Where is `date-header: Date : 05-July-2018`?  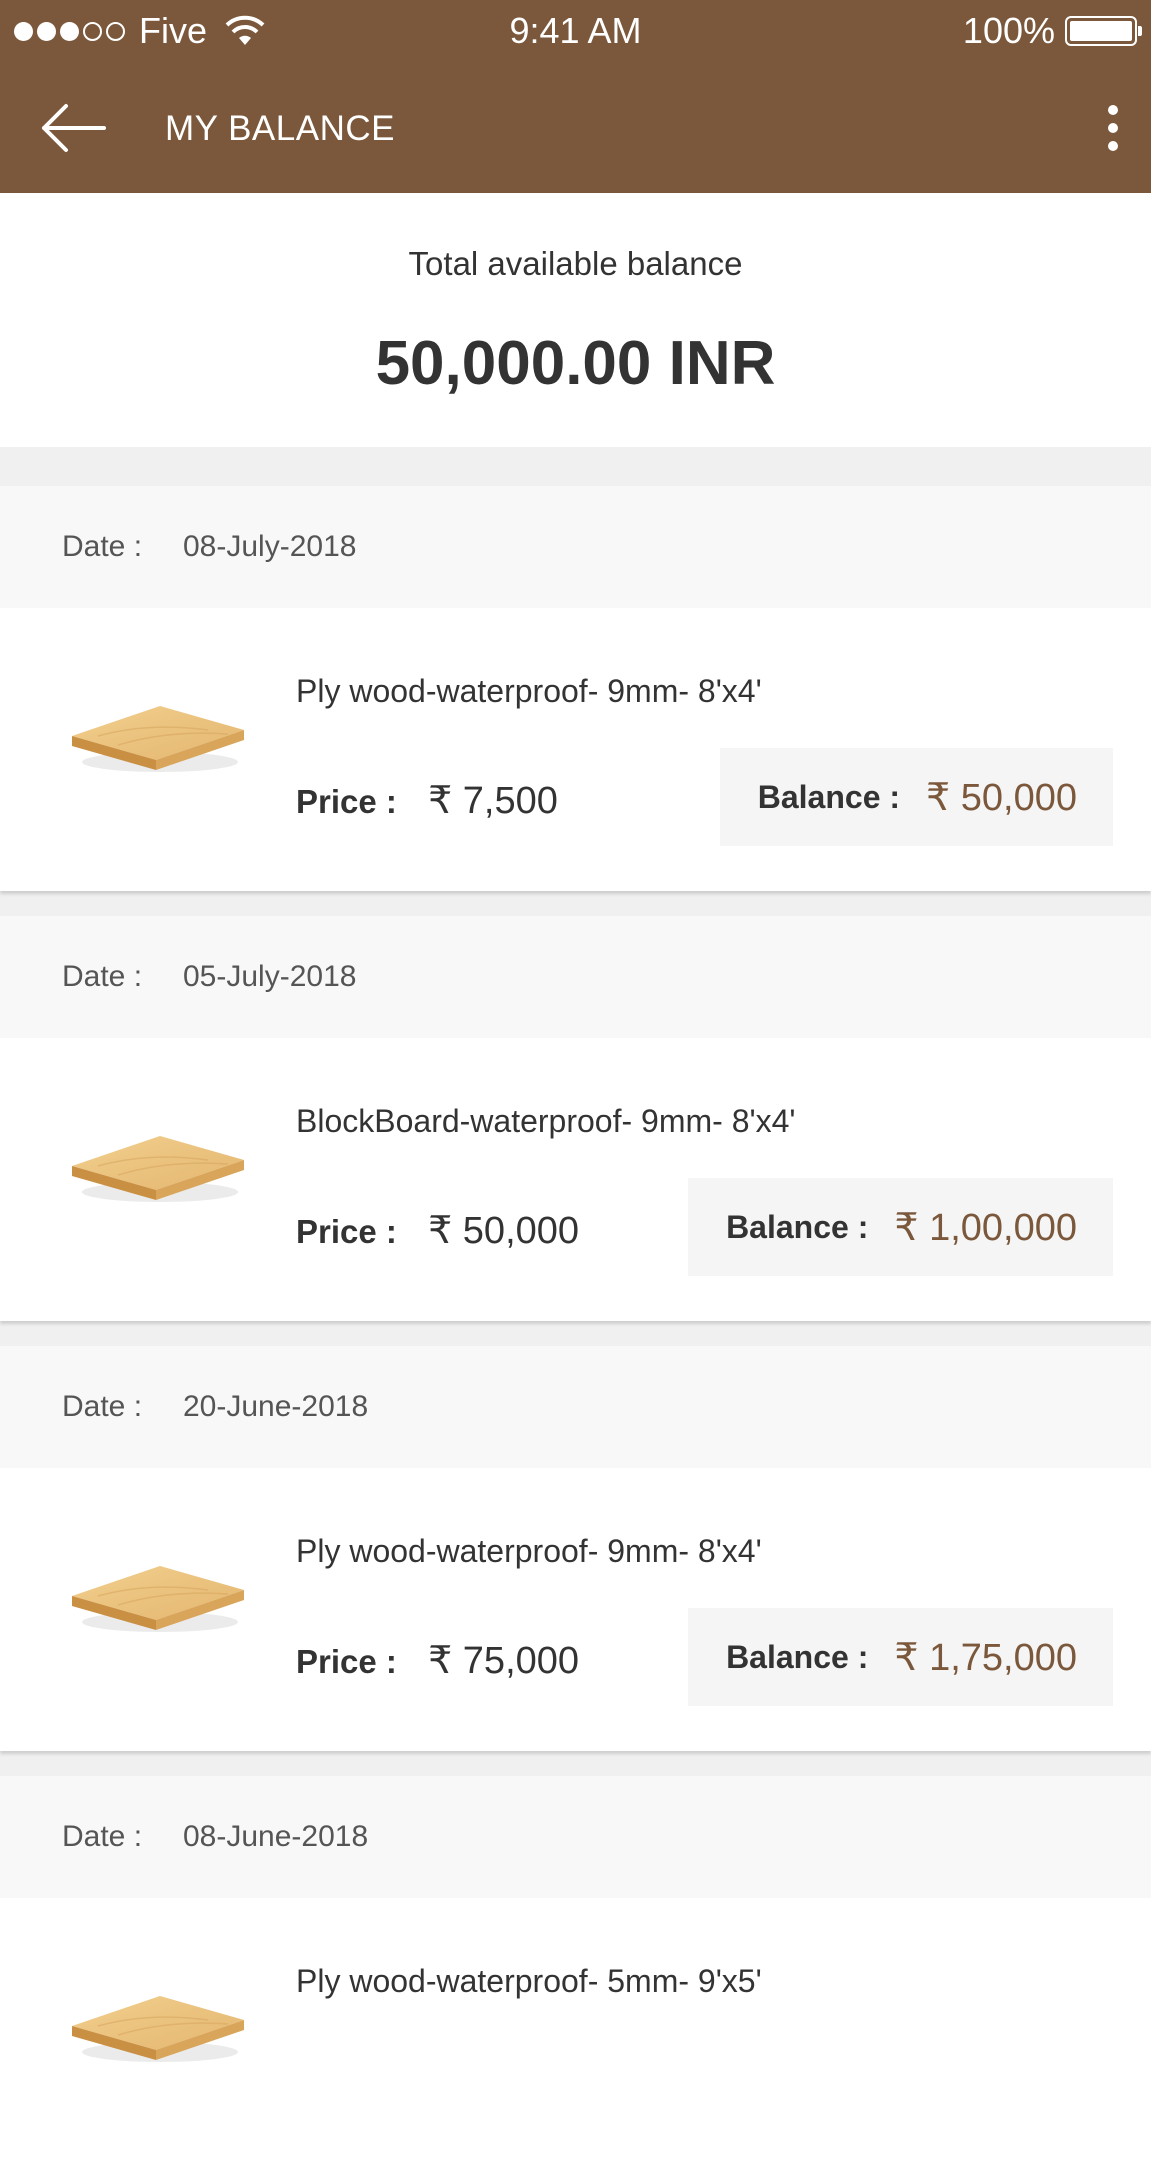
date-header: Date : 05-July-2018 is located at coordinates (575, 977).